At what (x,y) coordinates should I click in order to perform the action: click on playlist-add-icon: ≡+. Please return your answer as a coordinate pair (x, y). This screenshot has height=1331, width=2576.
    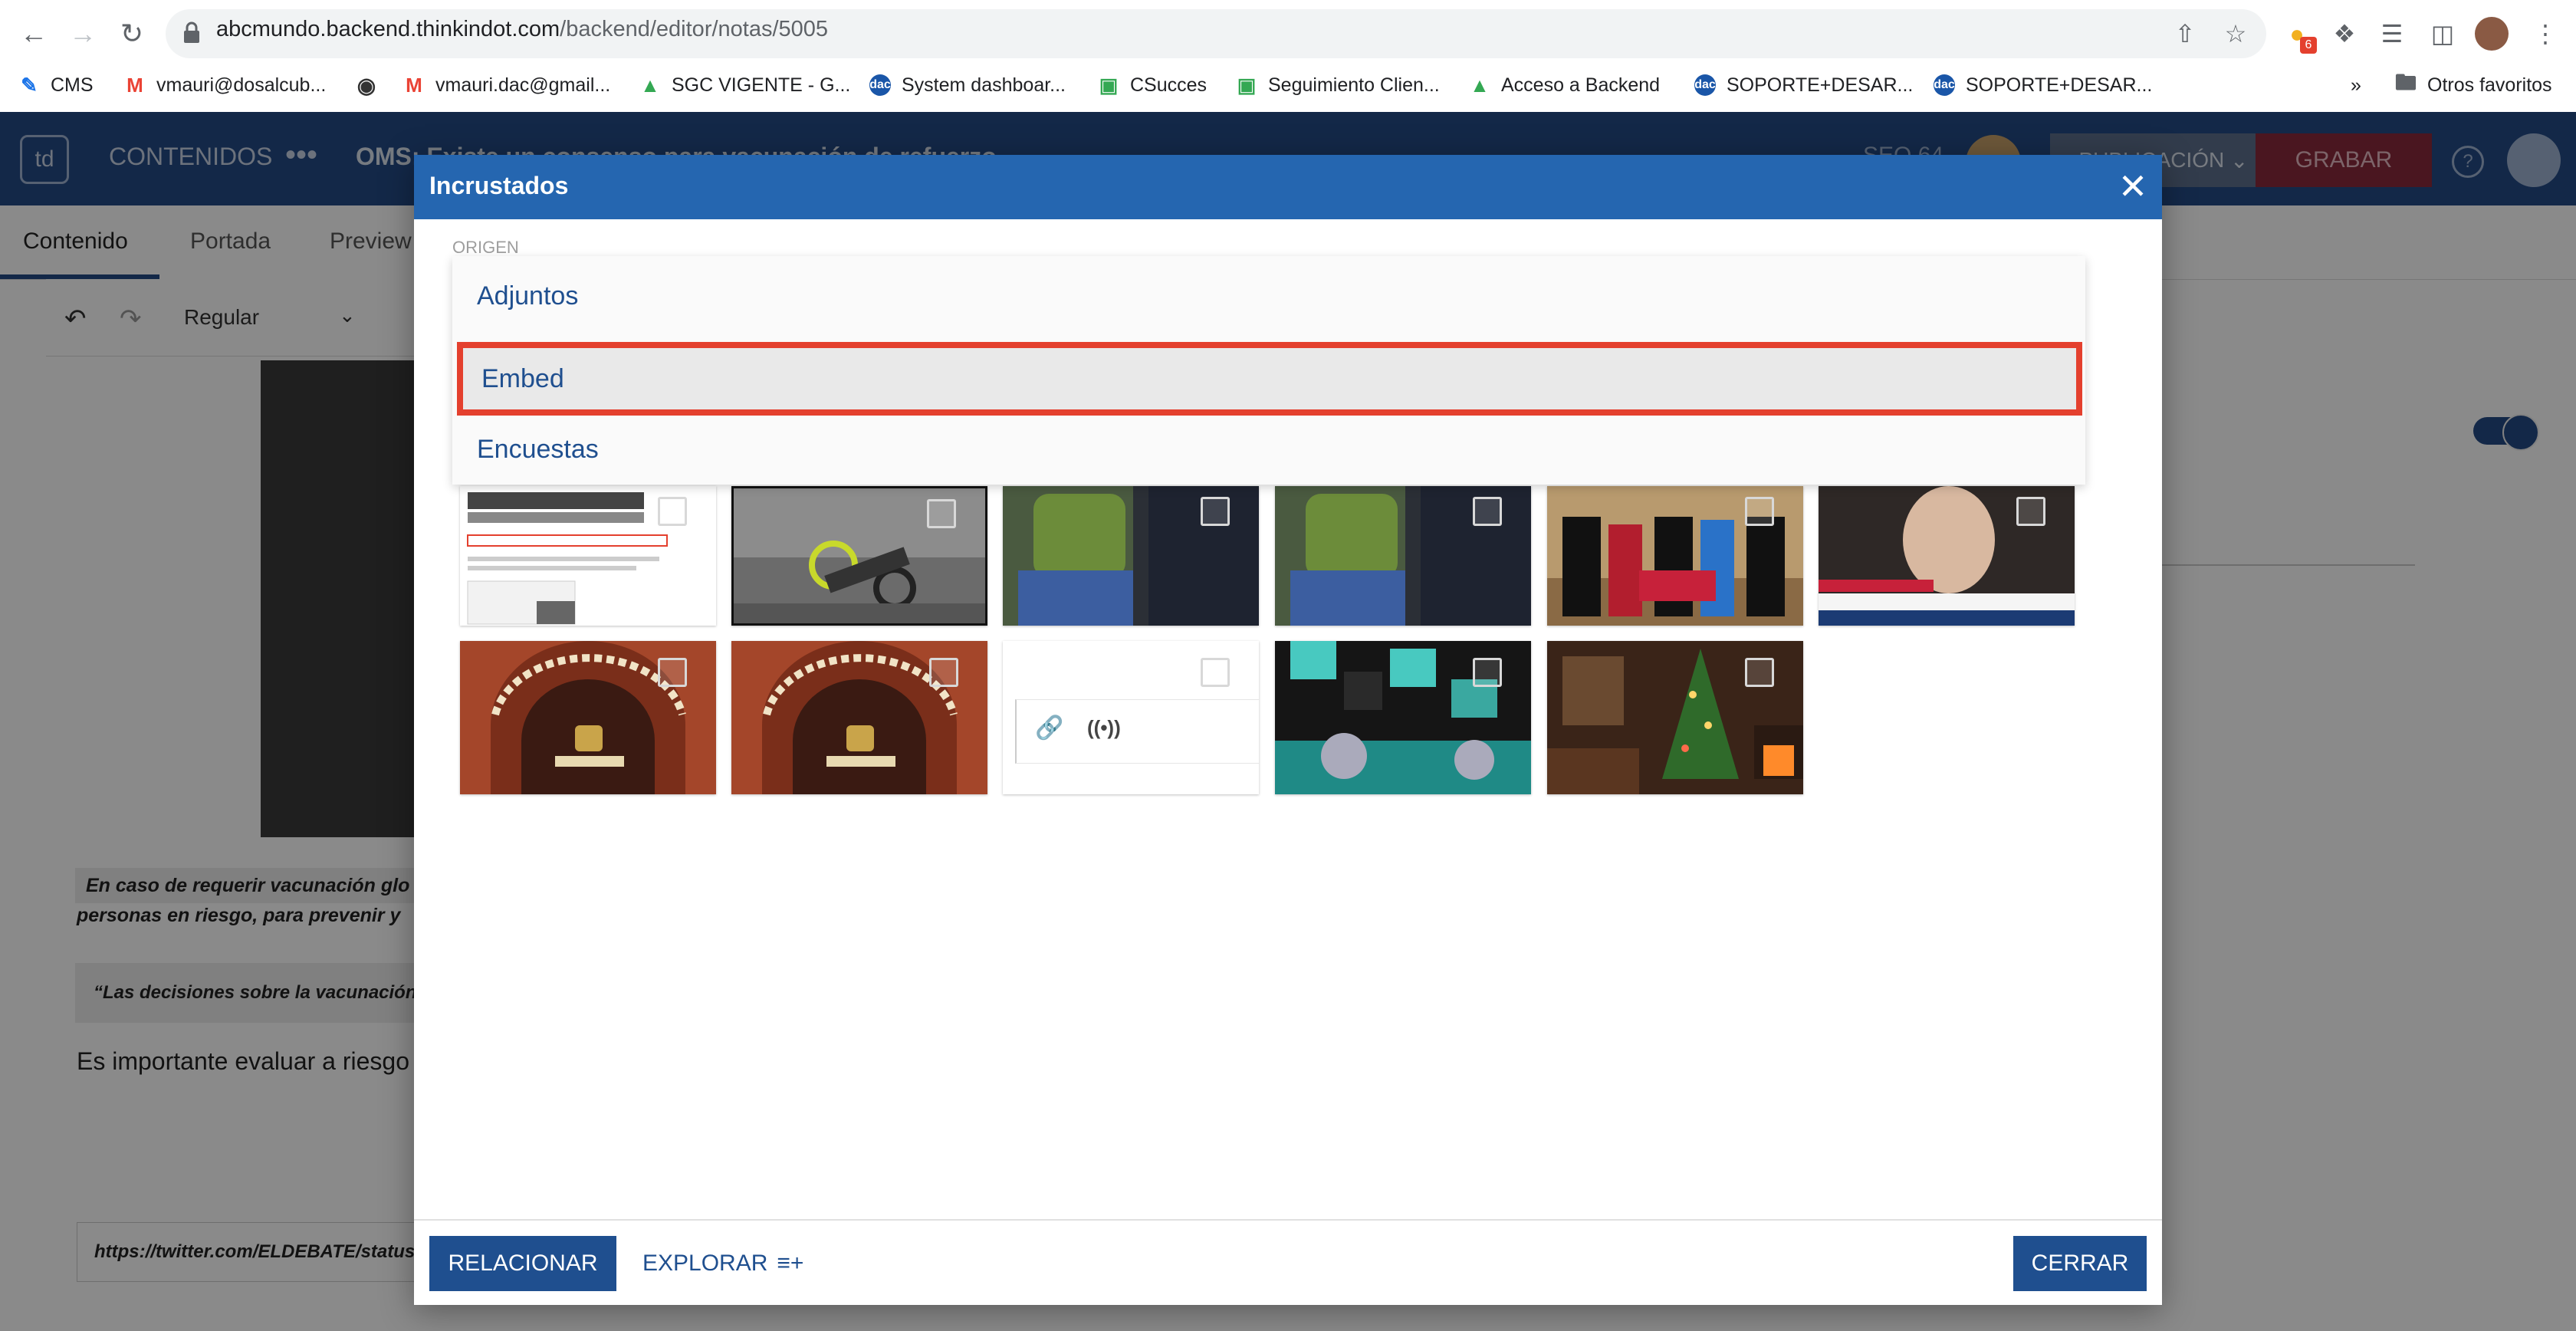
    Looking at the image, I should click on (791, 1263).